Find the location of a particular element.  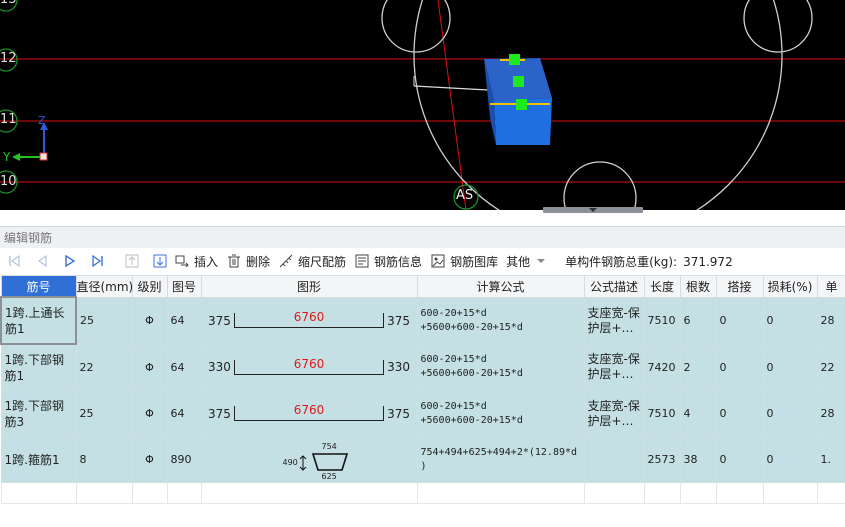

cell-count: 38 is located at coordinates (698, 459).